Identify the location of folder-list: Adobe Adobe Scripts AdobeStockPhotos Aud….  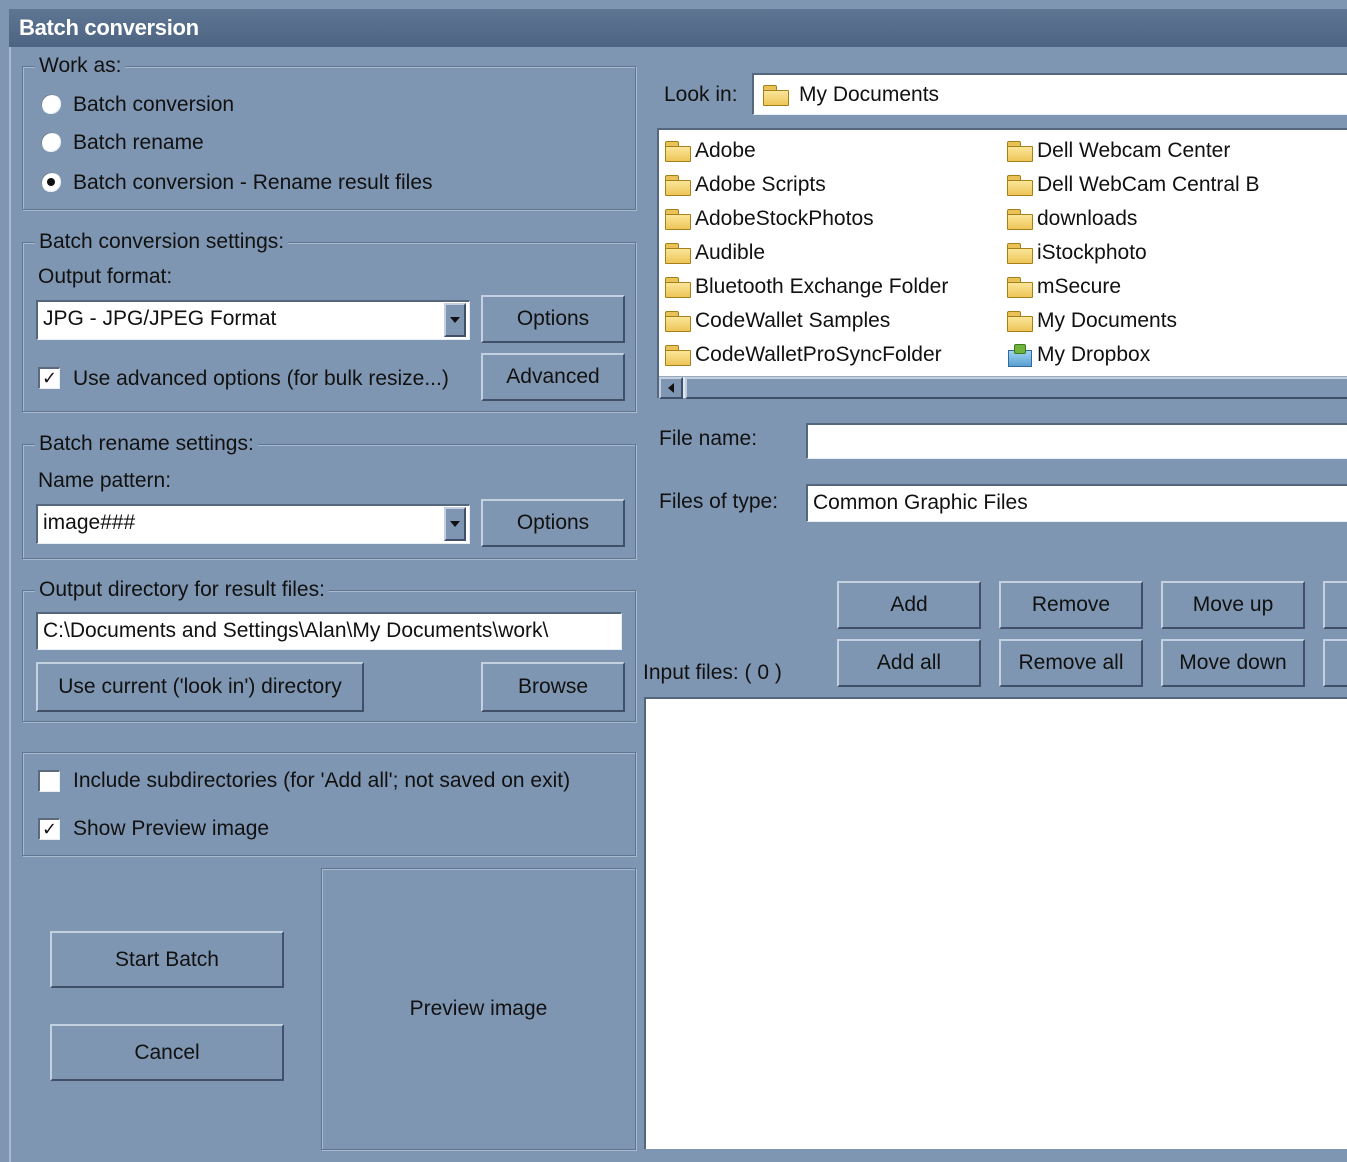
(1002, 263).